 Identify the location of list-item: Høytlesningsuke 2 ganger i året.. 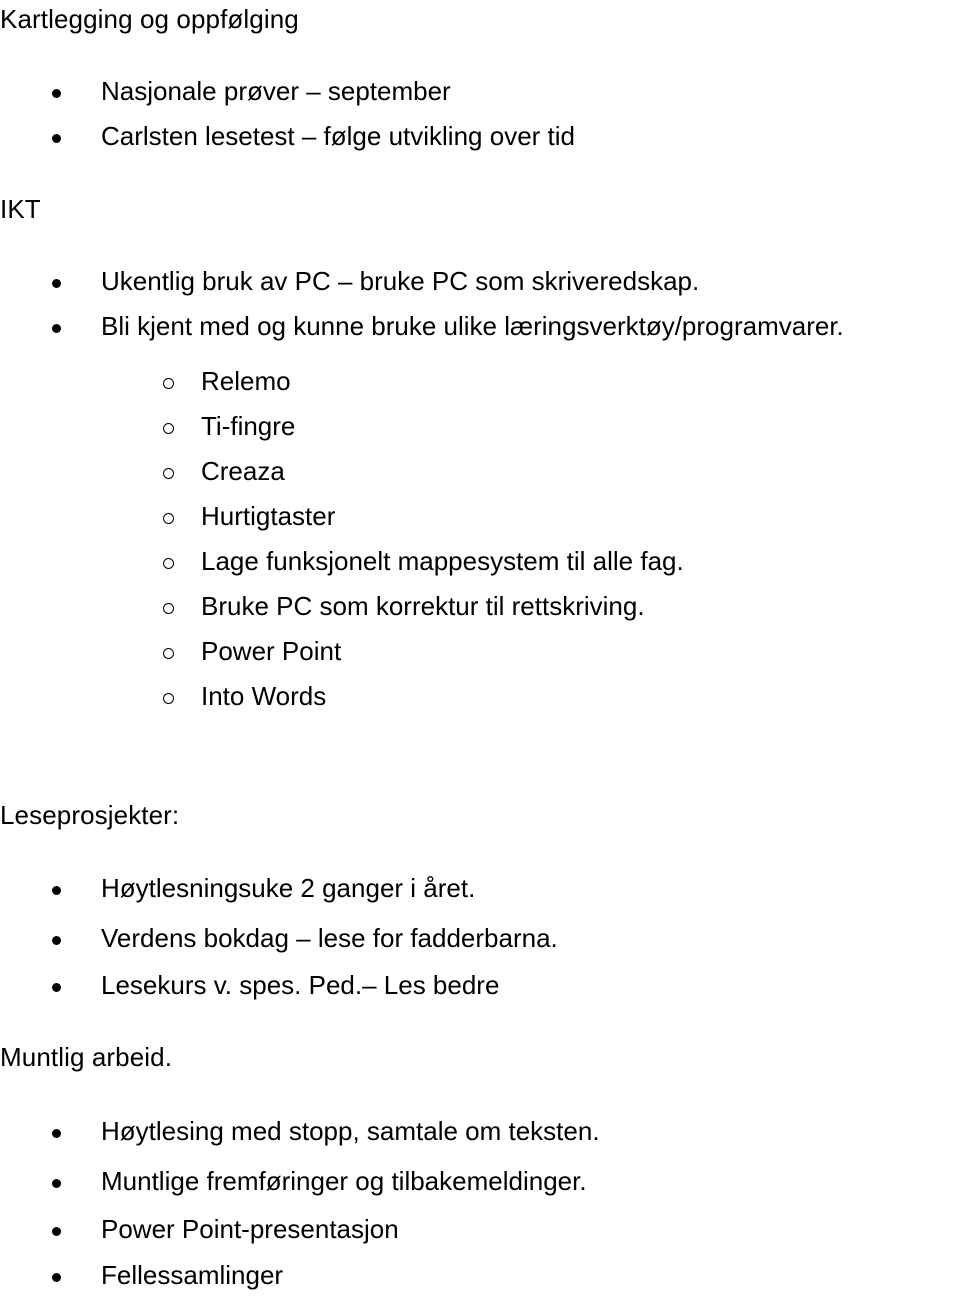
(237, 888).